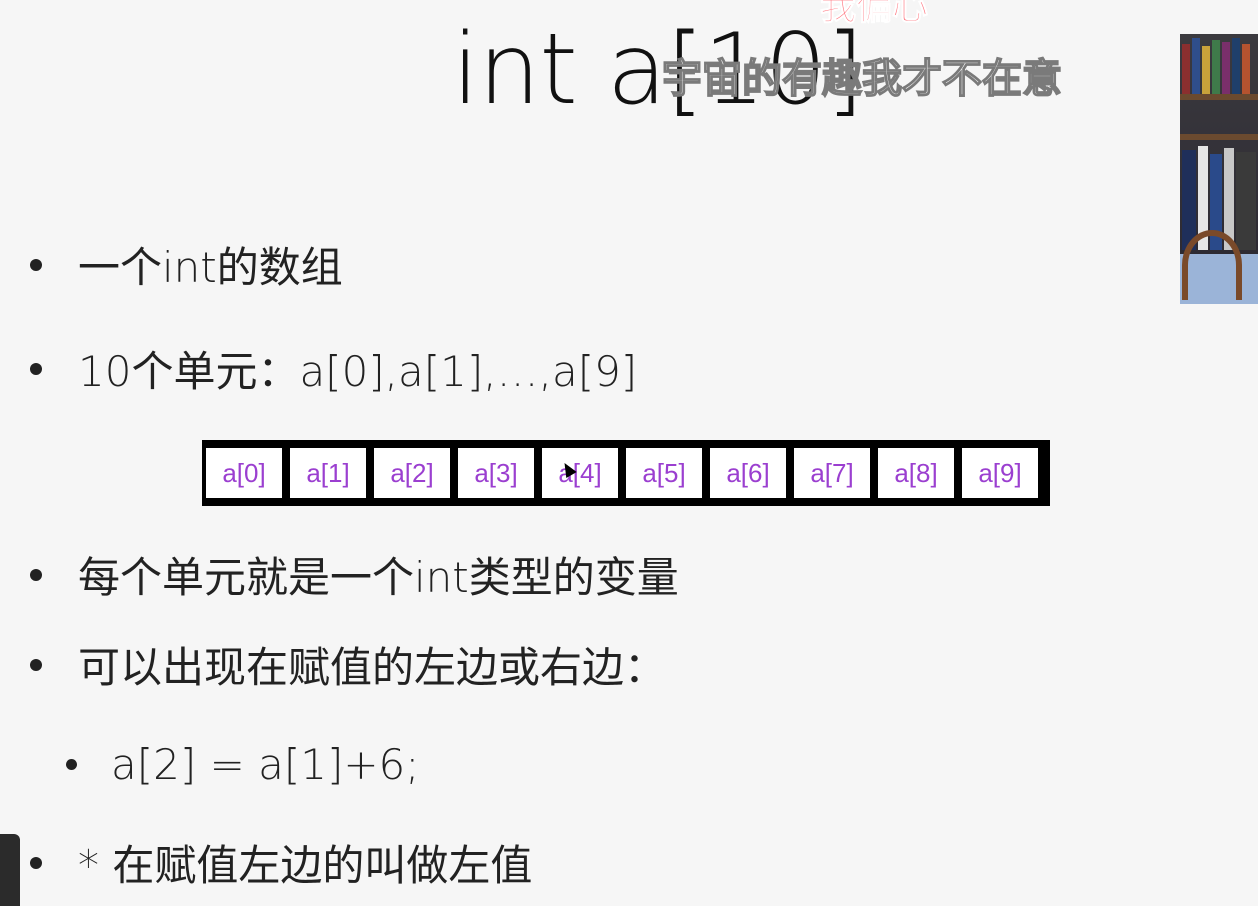 This screenshot has width=1258, height=906. Describe the element at coordinates (832, 473) in the screenshot. I see `array-cell: a[7]` at that location.